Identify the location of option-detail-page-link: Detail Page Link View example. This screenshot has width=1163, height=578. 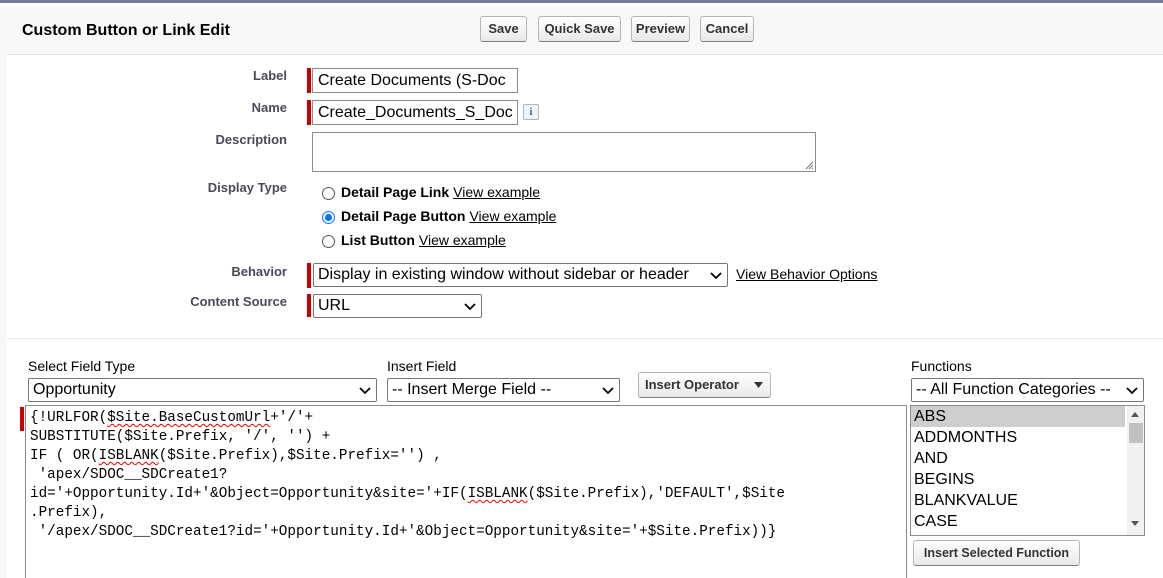
(440, 192).